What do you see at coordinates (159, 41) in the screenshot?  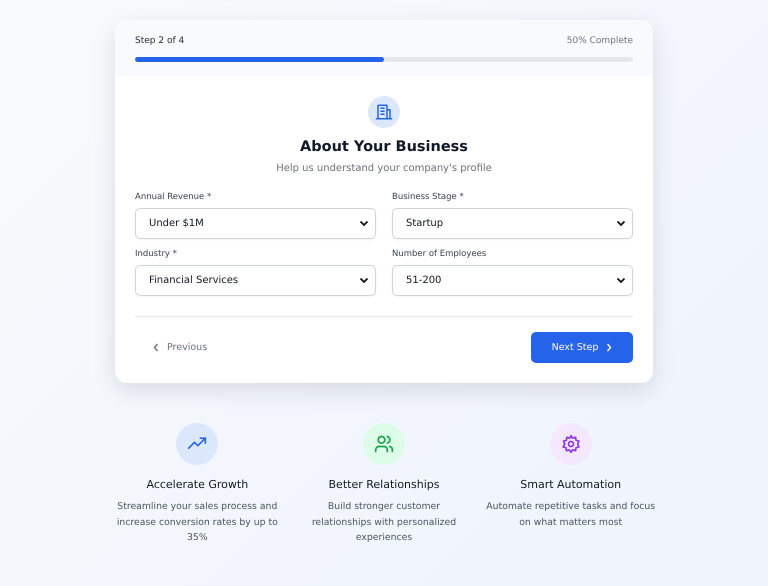 I see `step-label: Step 2 of 4` at bounding box center [159, 41].